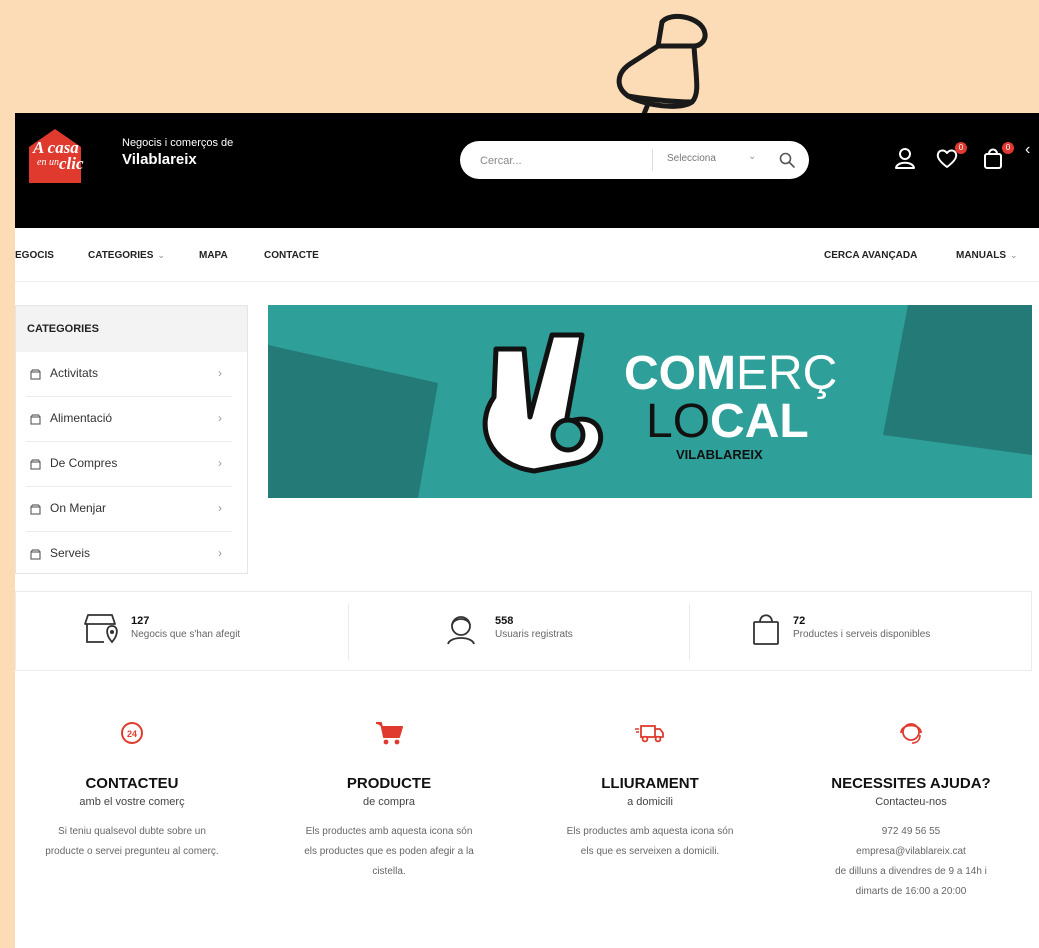 The image size is (1039, 948). I want to click on site-tagline: Negocis i comerços de Vilablareix, so click(177, 152).